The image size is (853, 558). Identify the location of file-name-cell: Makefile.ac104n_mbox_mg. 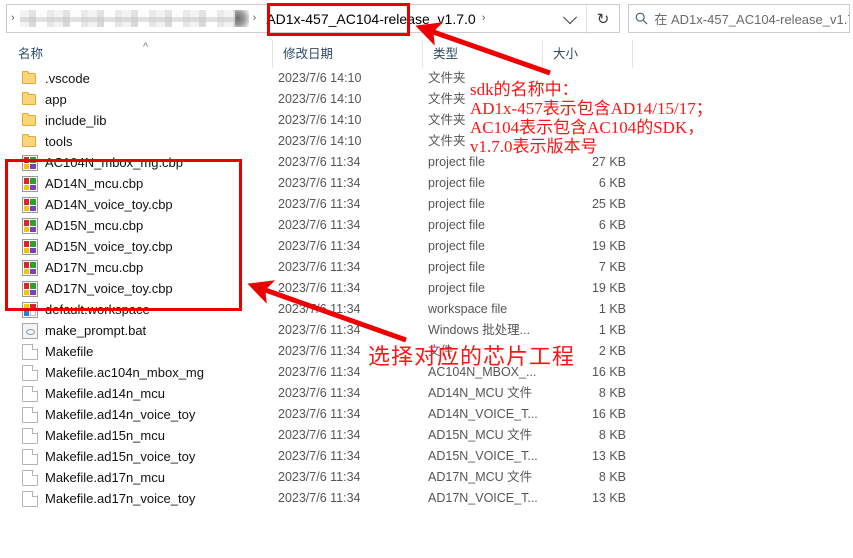
(147, 372).